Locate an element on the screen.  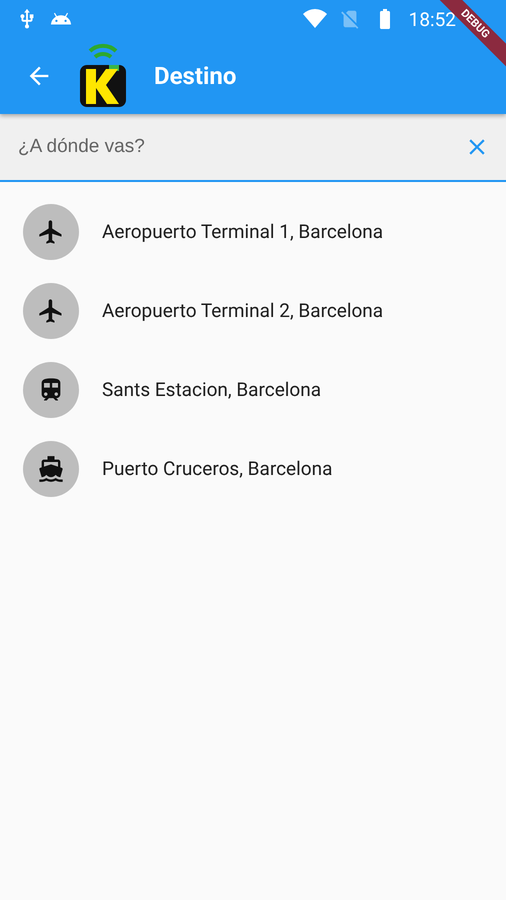
no-sim-icon is located at coordinates (349, 19).